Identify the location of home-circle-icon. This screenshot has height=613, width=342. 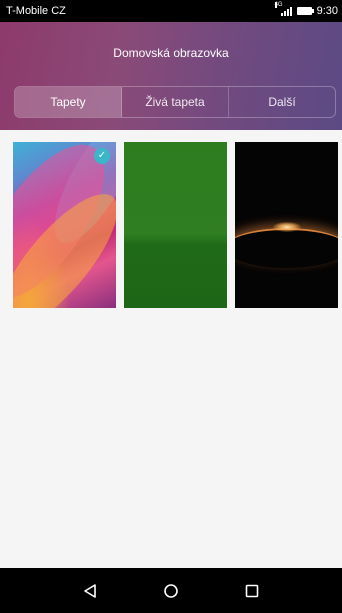
(171, 590).